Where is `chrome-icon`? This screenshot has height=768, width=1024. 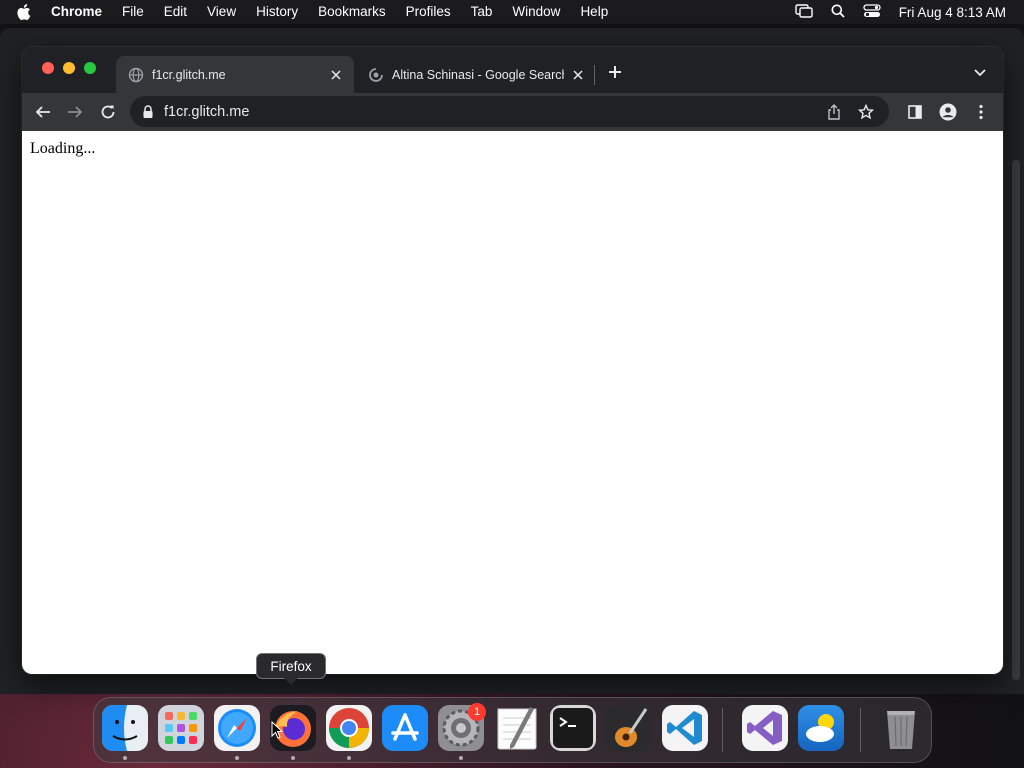 chrome-icon is located at coordinates (349, 728).